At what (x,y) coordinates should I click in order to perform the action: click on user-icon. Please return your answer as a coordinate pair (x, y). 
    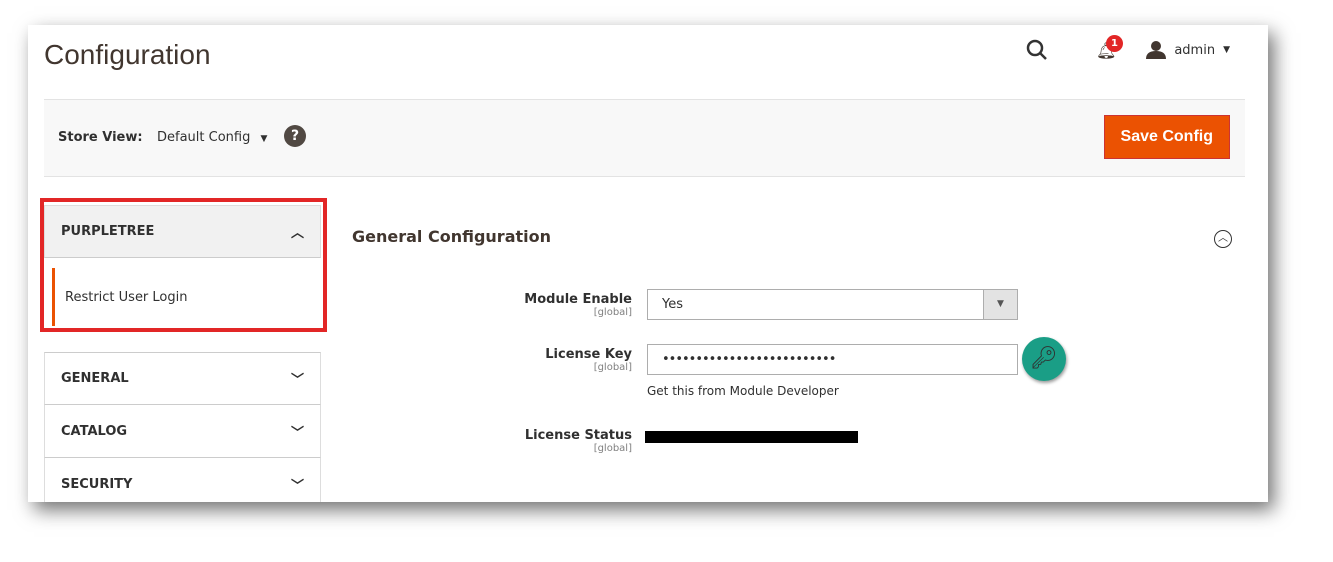
    Looking at the image, I should click on (1156, 50).